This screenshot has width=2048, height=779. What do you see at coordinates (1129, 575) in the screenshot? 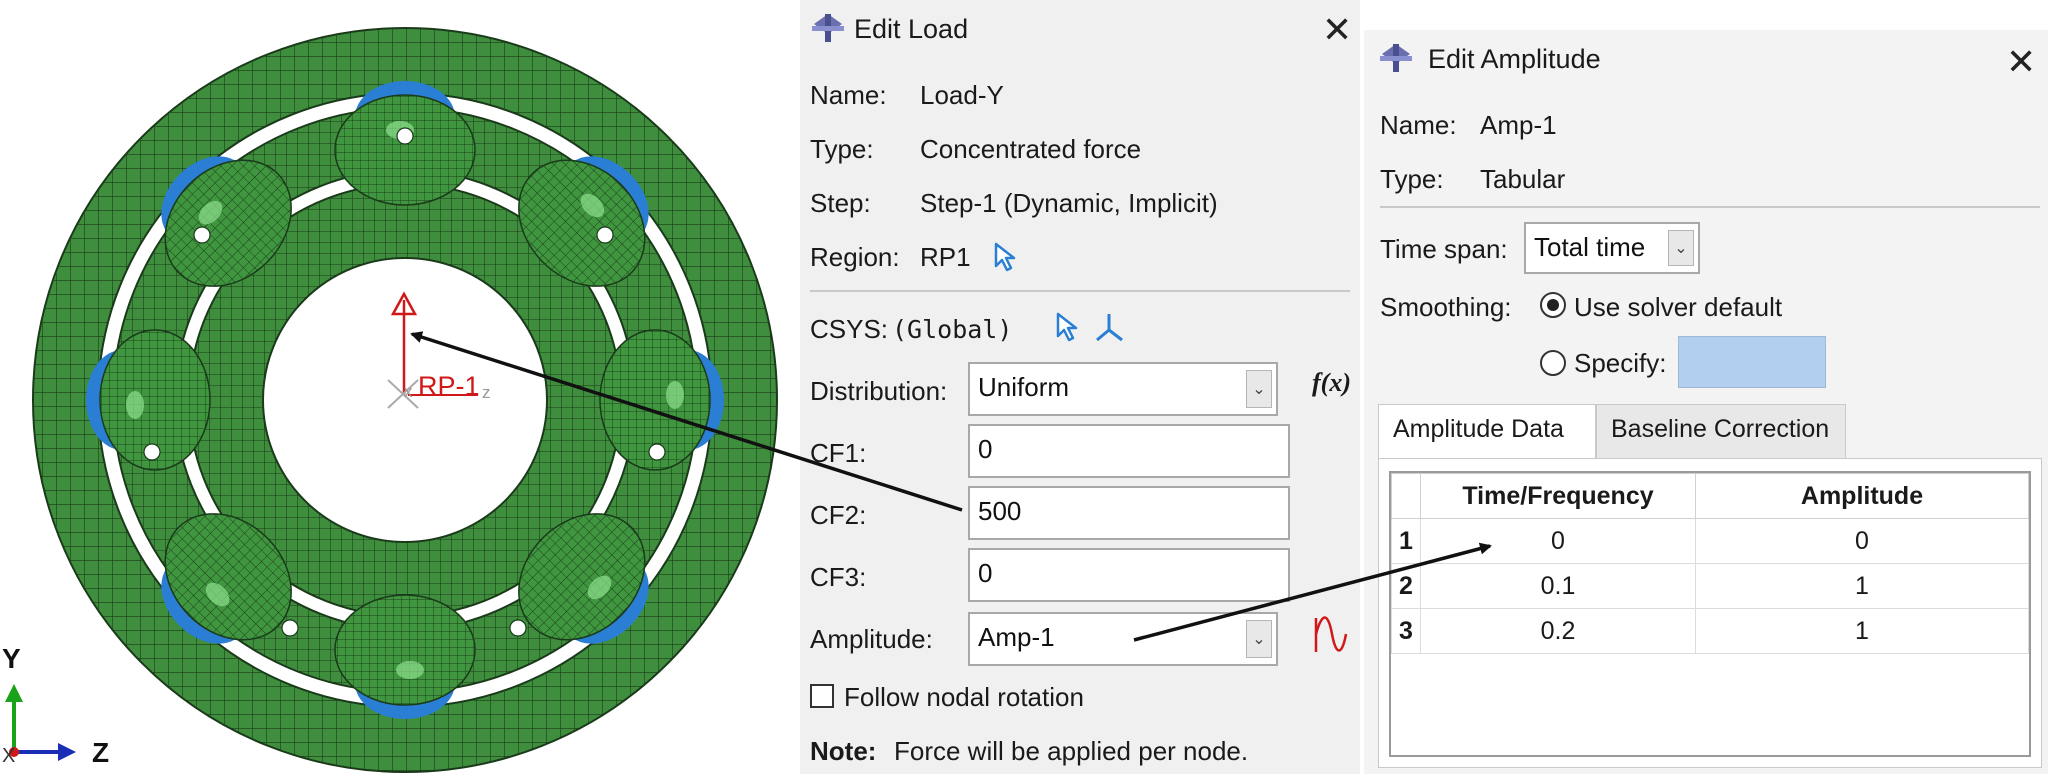
I see `cf3-input: 0` at bounding box center [1129, 575].